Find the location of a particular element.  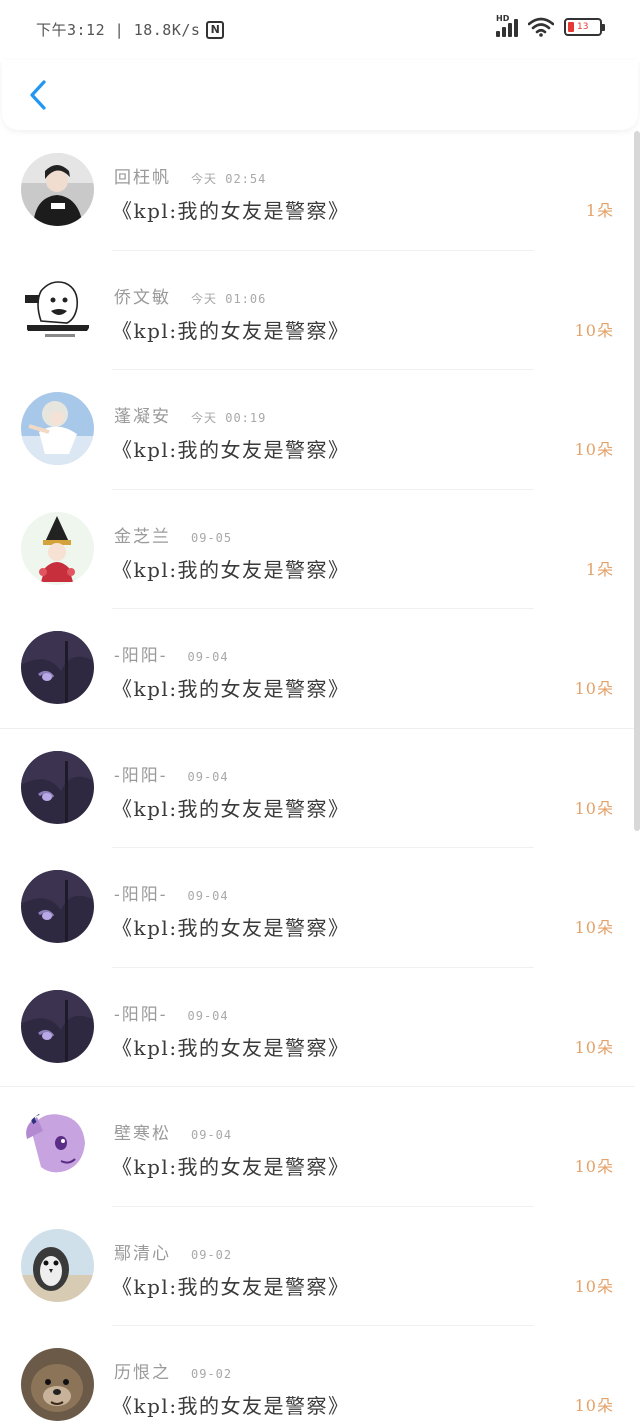

status-indicators: HD 13 is located at coordinates (550, 25).